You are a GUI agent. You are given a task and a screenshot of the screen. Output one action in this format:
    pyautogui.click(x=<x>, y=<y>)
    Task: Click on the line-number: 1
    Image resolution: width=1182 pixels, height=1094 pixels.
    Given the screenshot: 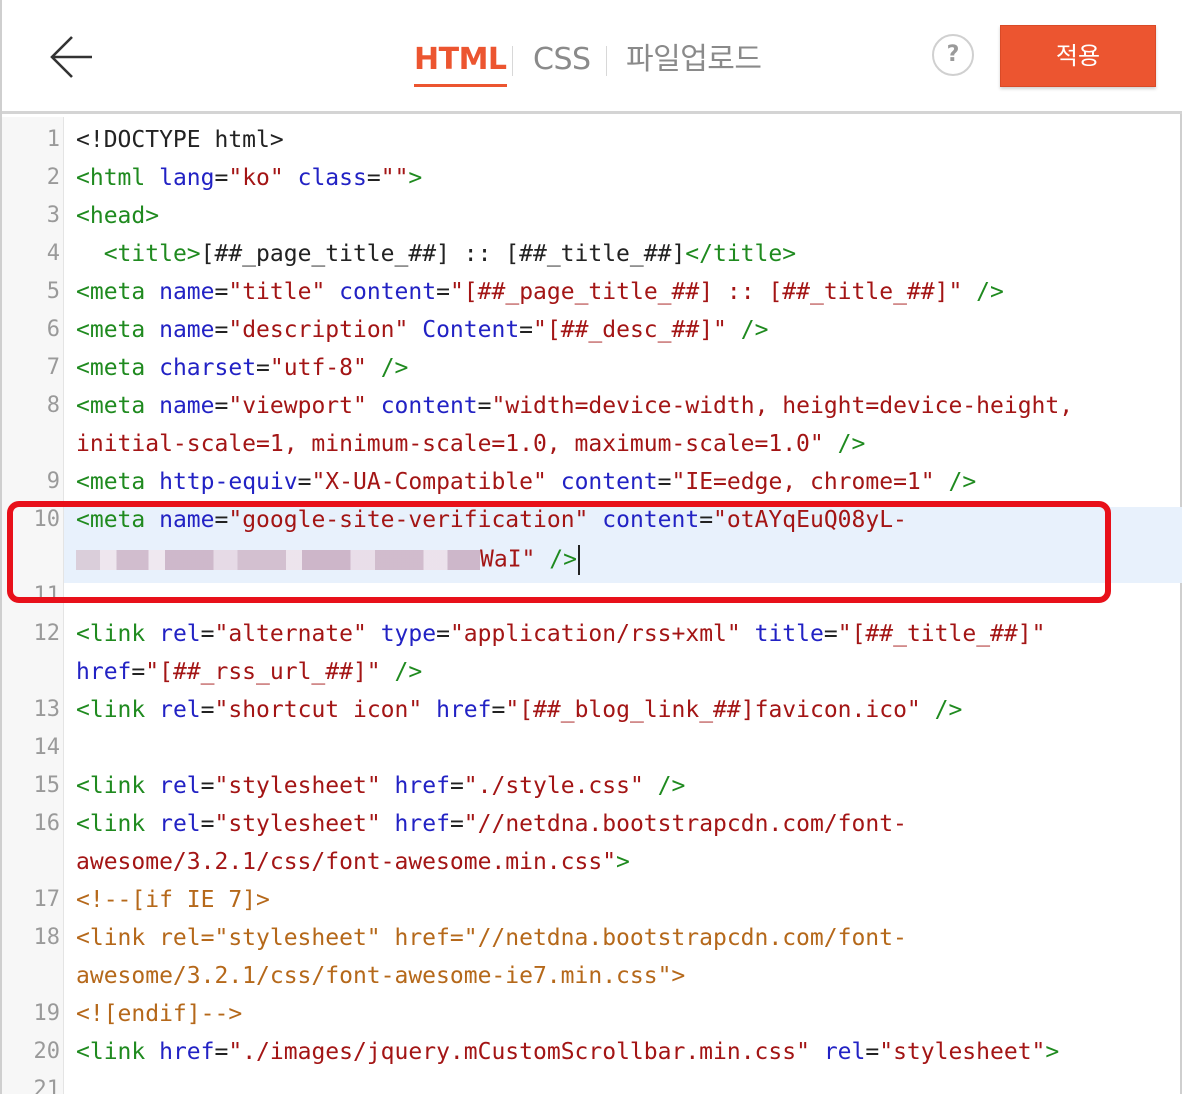 What is the action you would take?
    pyautogui.click(x=53, y=139)
    